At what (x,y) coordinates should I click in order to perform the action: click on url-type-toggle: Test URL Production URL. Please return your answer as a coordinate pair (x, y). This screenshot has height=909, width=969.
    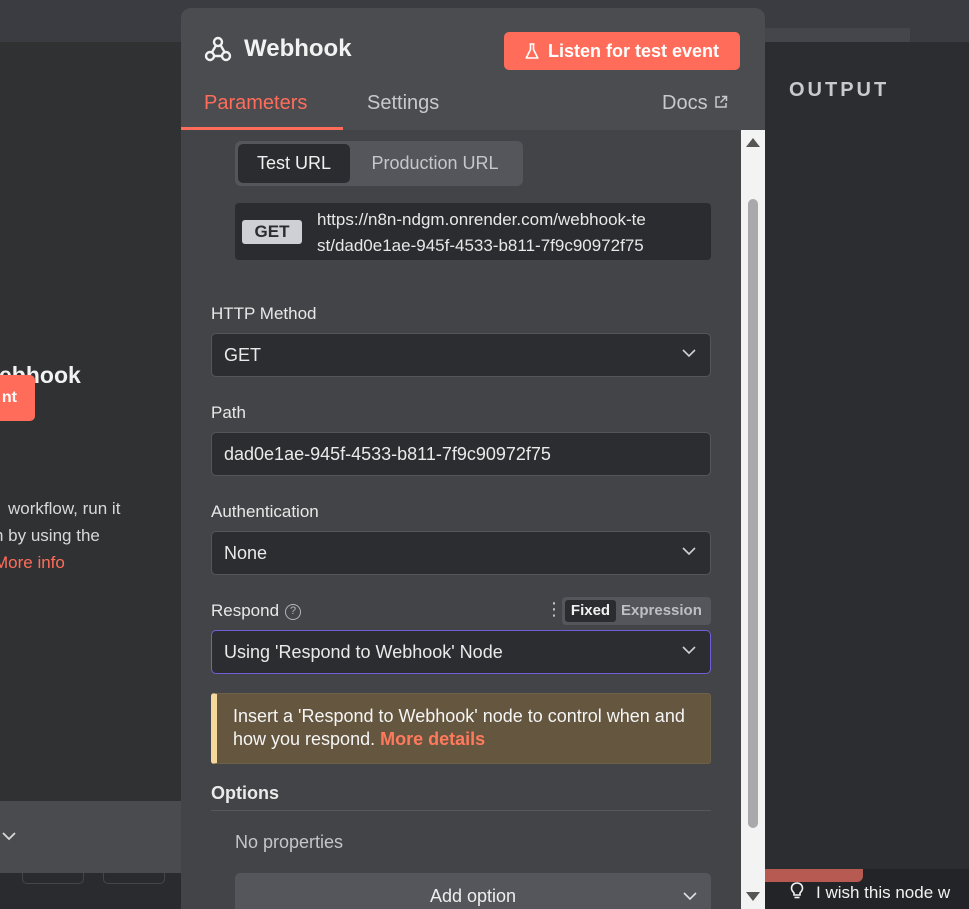
    Looking at the image, I should click on (379, 163).